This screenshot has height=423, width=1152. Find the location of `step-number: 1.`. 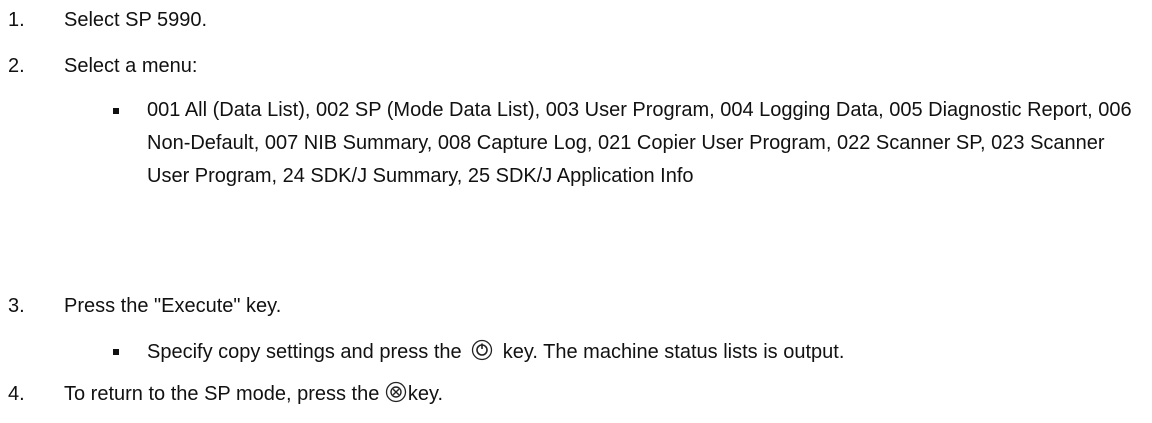

step-number: 1. is located at coordinates (16, 20).